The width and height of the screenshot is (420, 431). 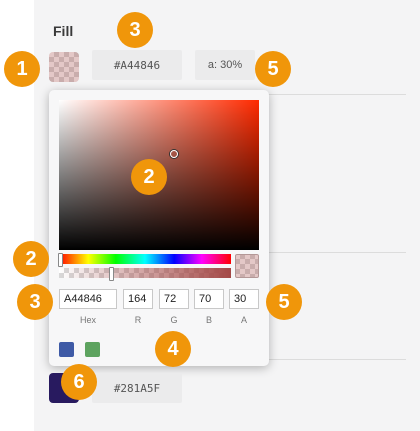 I want to click on green-label: G, so click(x=174, y=320).